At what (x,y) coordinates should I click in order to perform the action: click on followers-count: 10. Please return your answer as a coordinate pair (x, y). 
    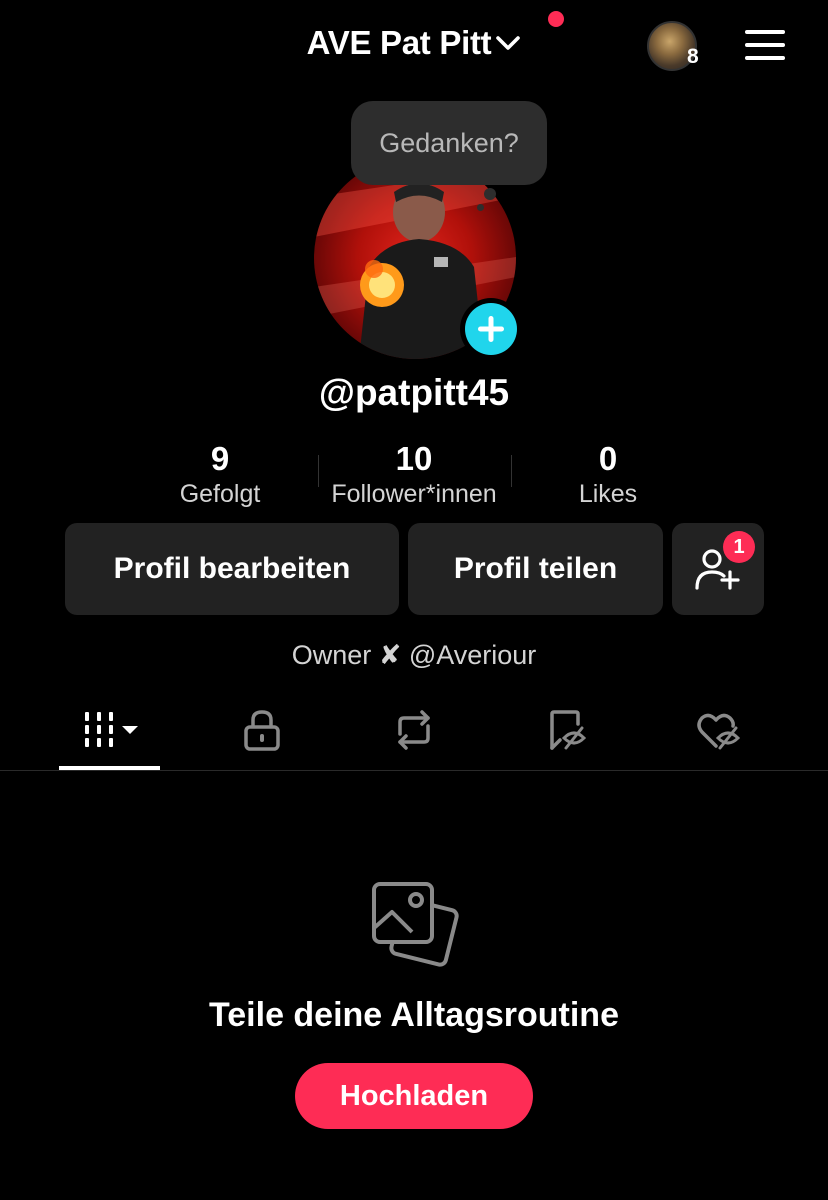
    Looking at the image, I should click on (414, 458).